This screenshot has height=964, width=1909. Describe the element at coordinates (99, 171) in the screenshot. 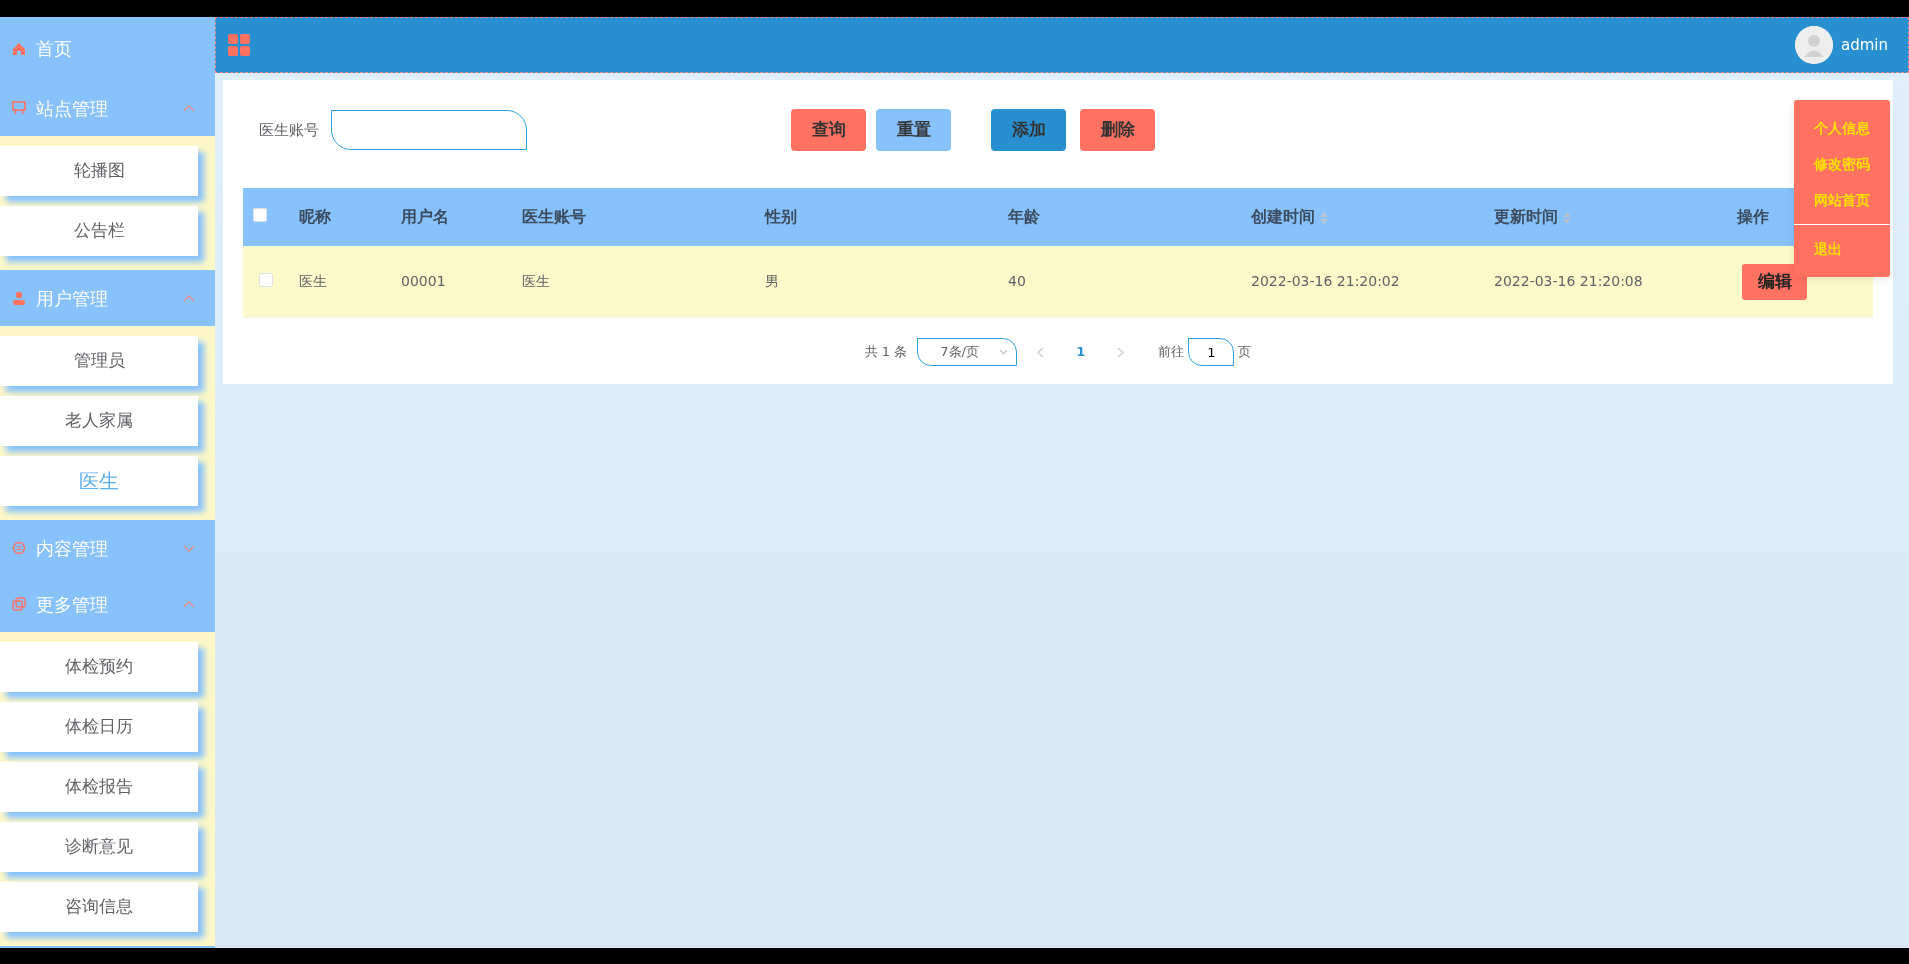

I see `sidebar-submenu-item: 轮播图` at that location.